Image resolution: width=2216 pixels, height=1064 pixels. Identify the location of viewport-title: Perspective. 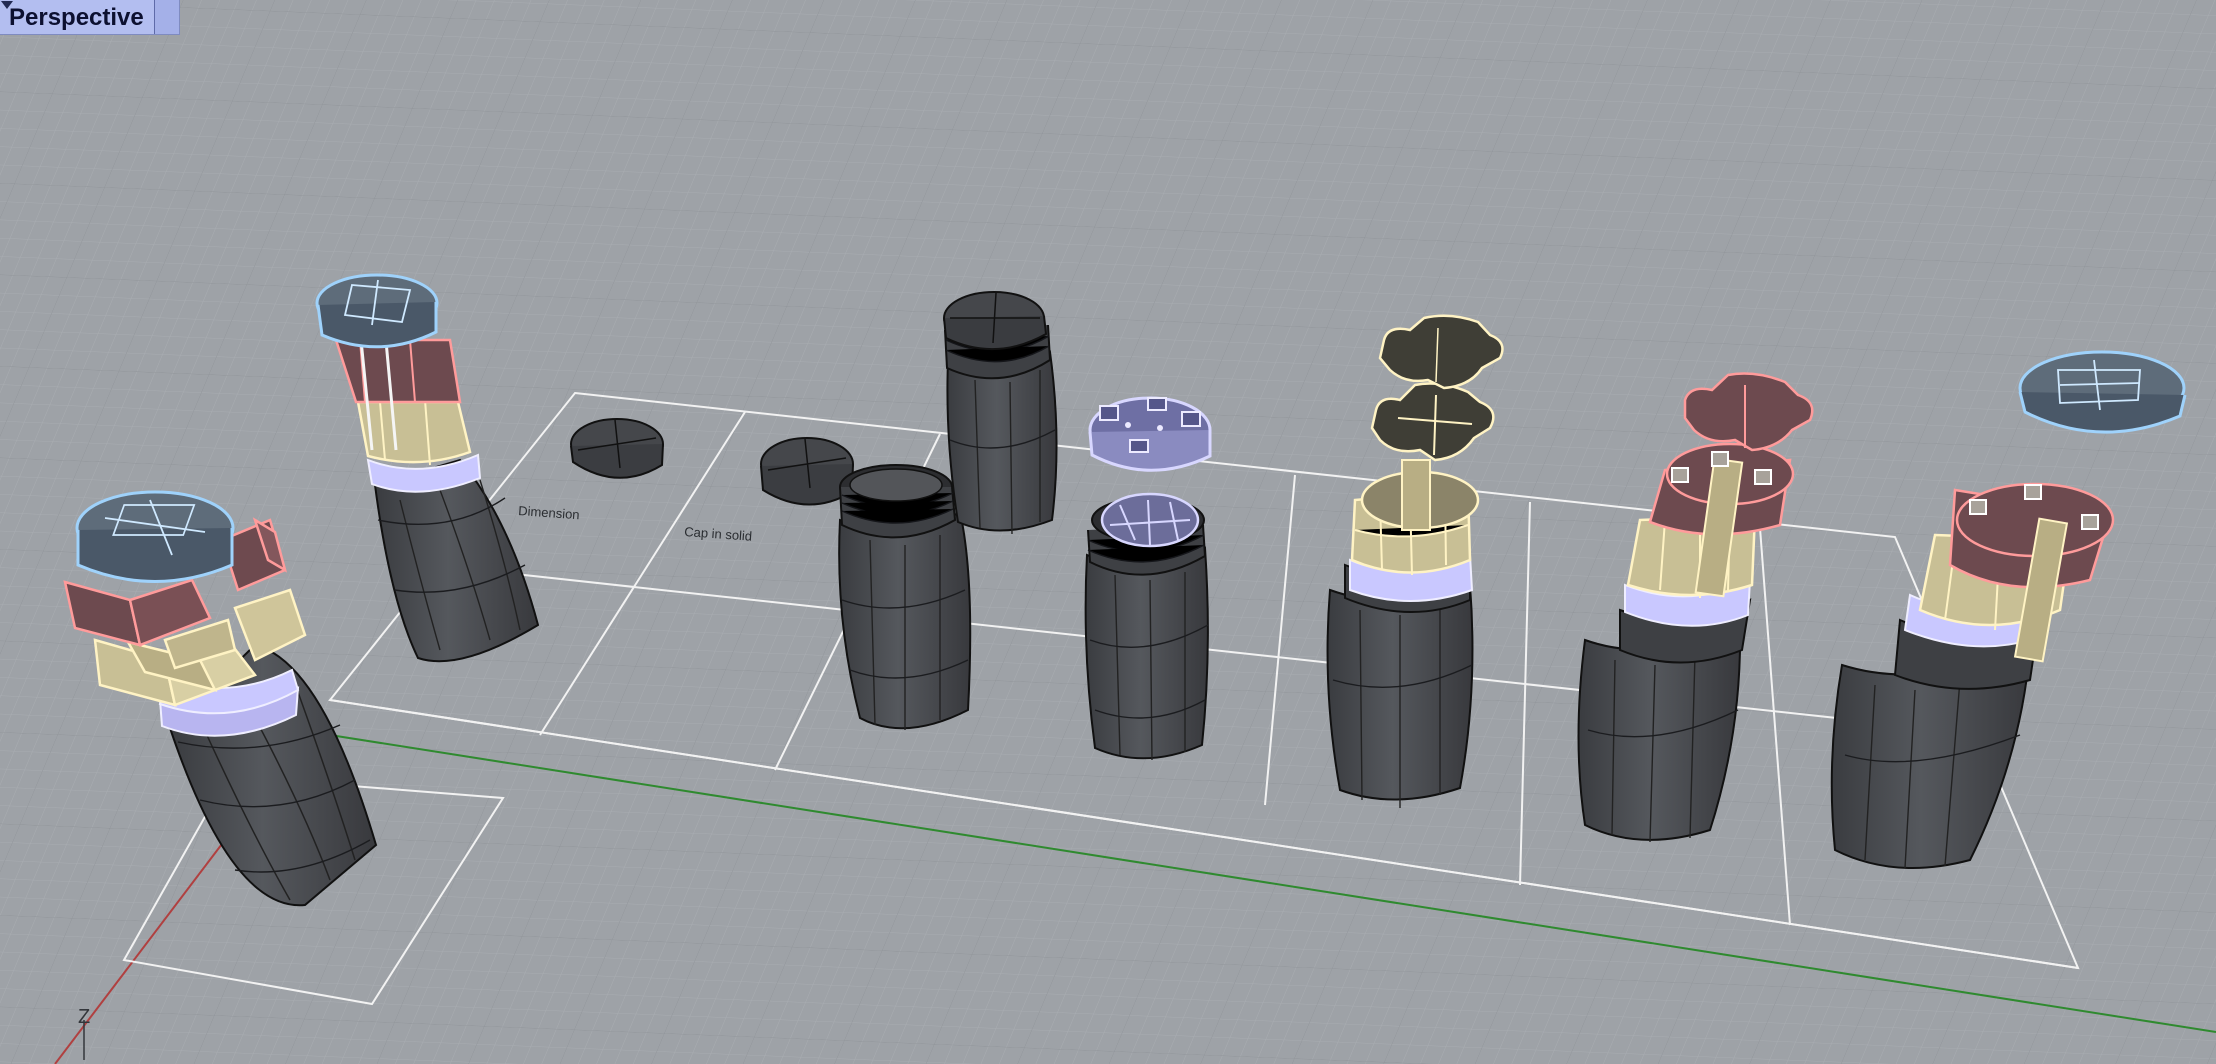
(77, 17).